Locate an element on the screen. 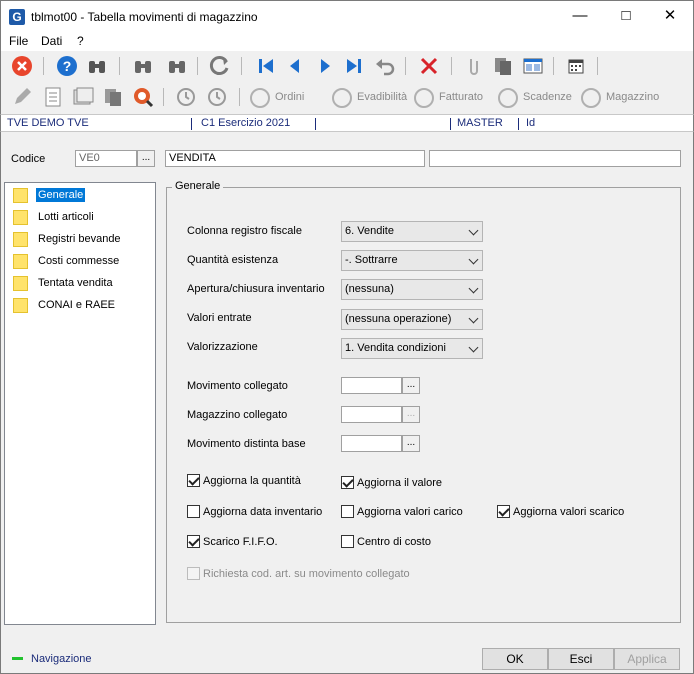 This screenshot has width=694, height=674. mov-collegato-input is located at coordinates (371, 385).